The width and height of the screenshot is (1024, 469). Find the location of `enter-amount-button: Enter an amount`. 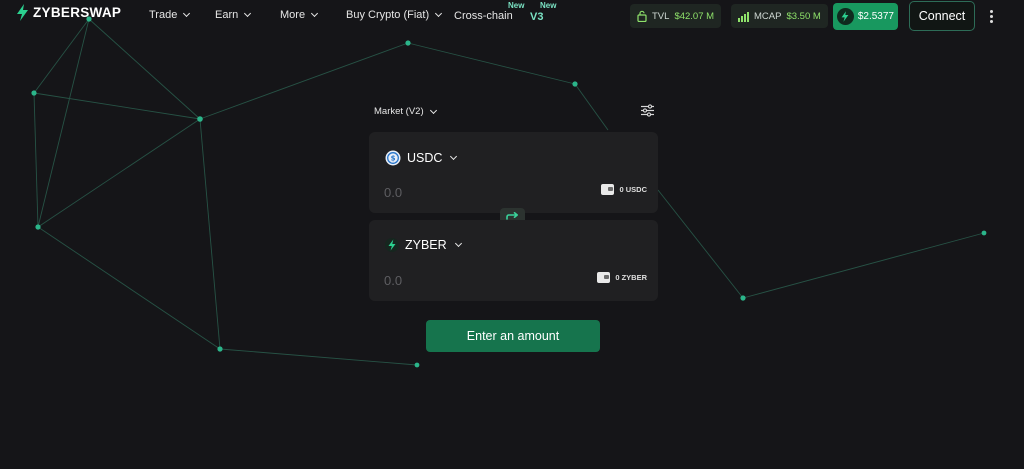

enter-amount-button: Enter an amount is located at coordinates (513, 336).